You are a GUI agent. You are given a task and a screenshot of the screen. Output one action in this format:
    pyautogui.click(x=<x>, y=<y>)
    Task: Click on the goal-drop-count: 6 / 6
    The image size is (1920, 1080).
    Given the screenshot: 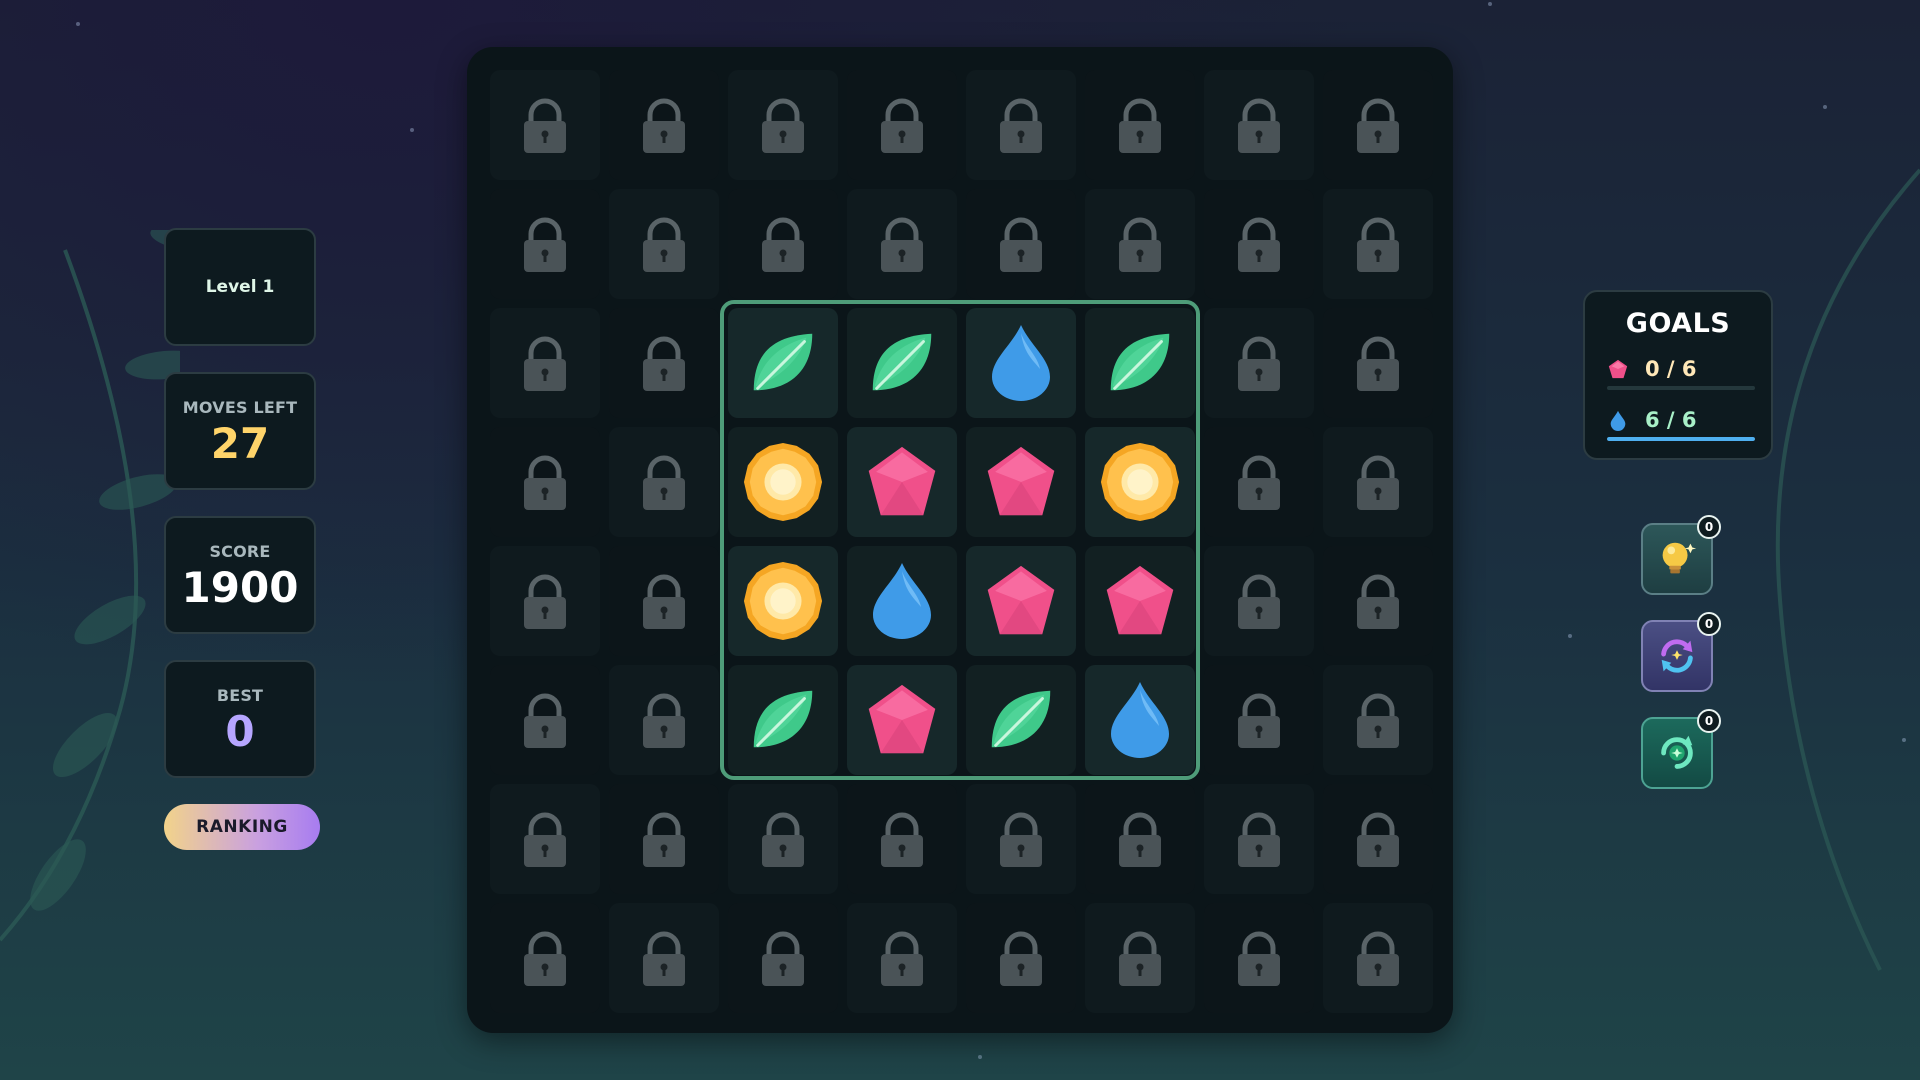 What is the action you would take?
    pyautogui.click(x=1671, y=420)
    